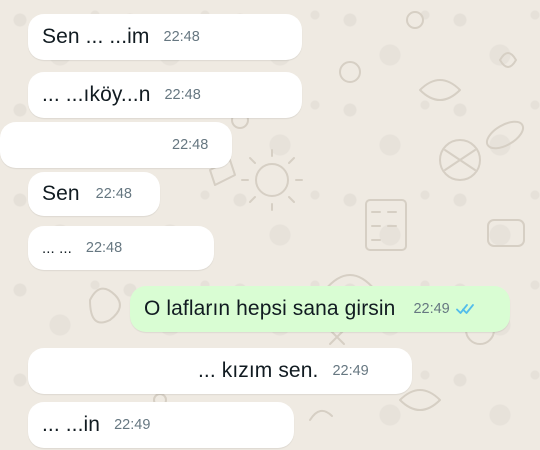  I want to click on message-bubble-incoming: ... ... 22:48, so click(121, 248).